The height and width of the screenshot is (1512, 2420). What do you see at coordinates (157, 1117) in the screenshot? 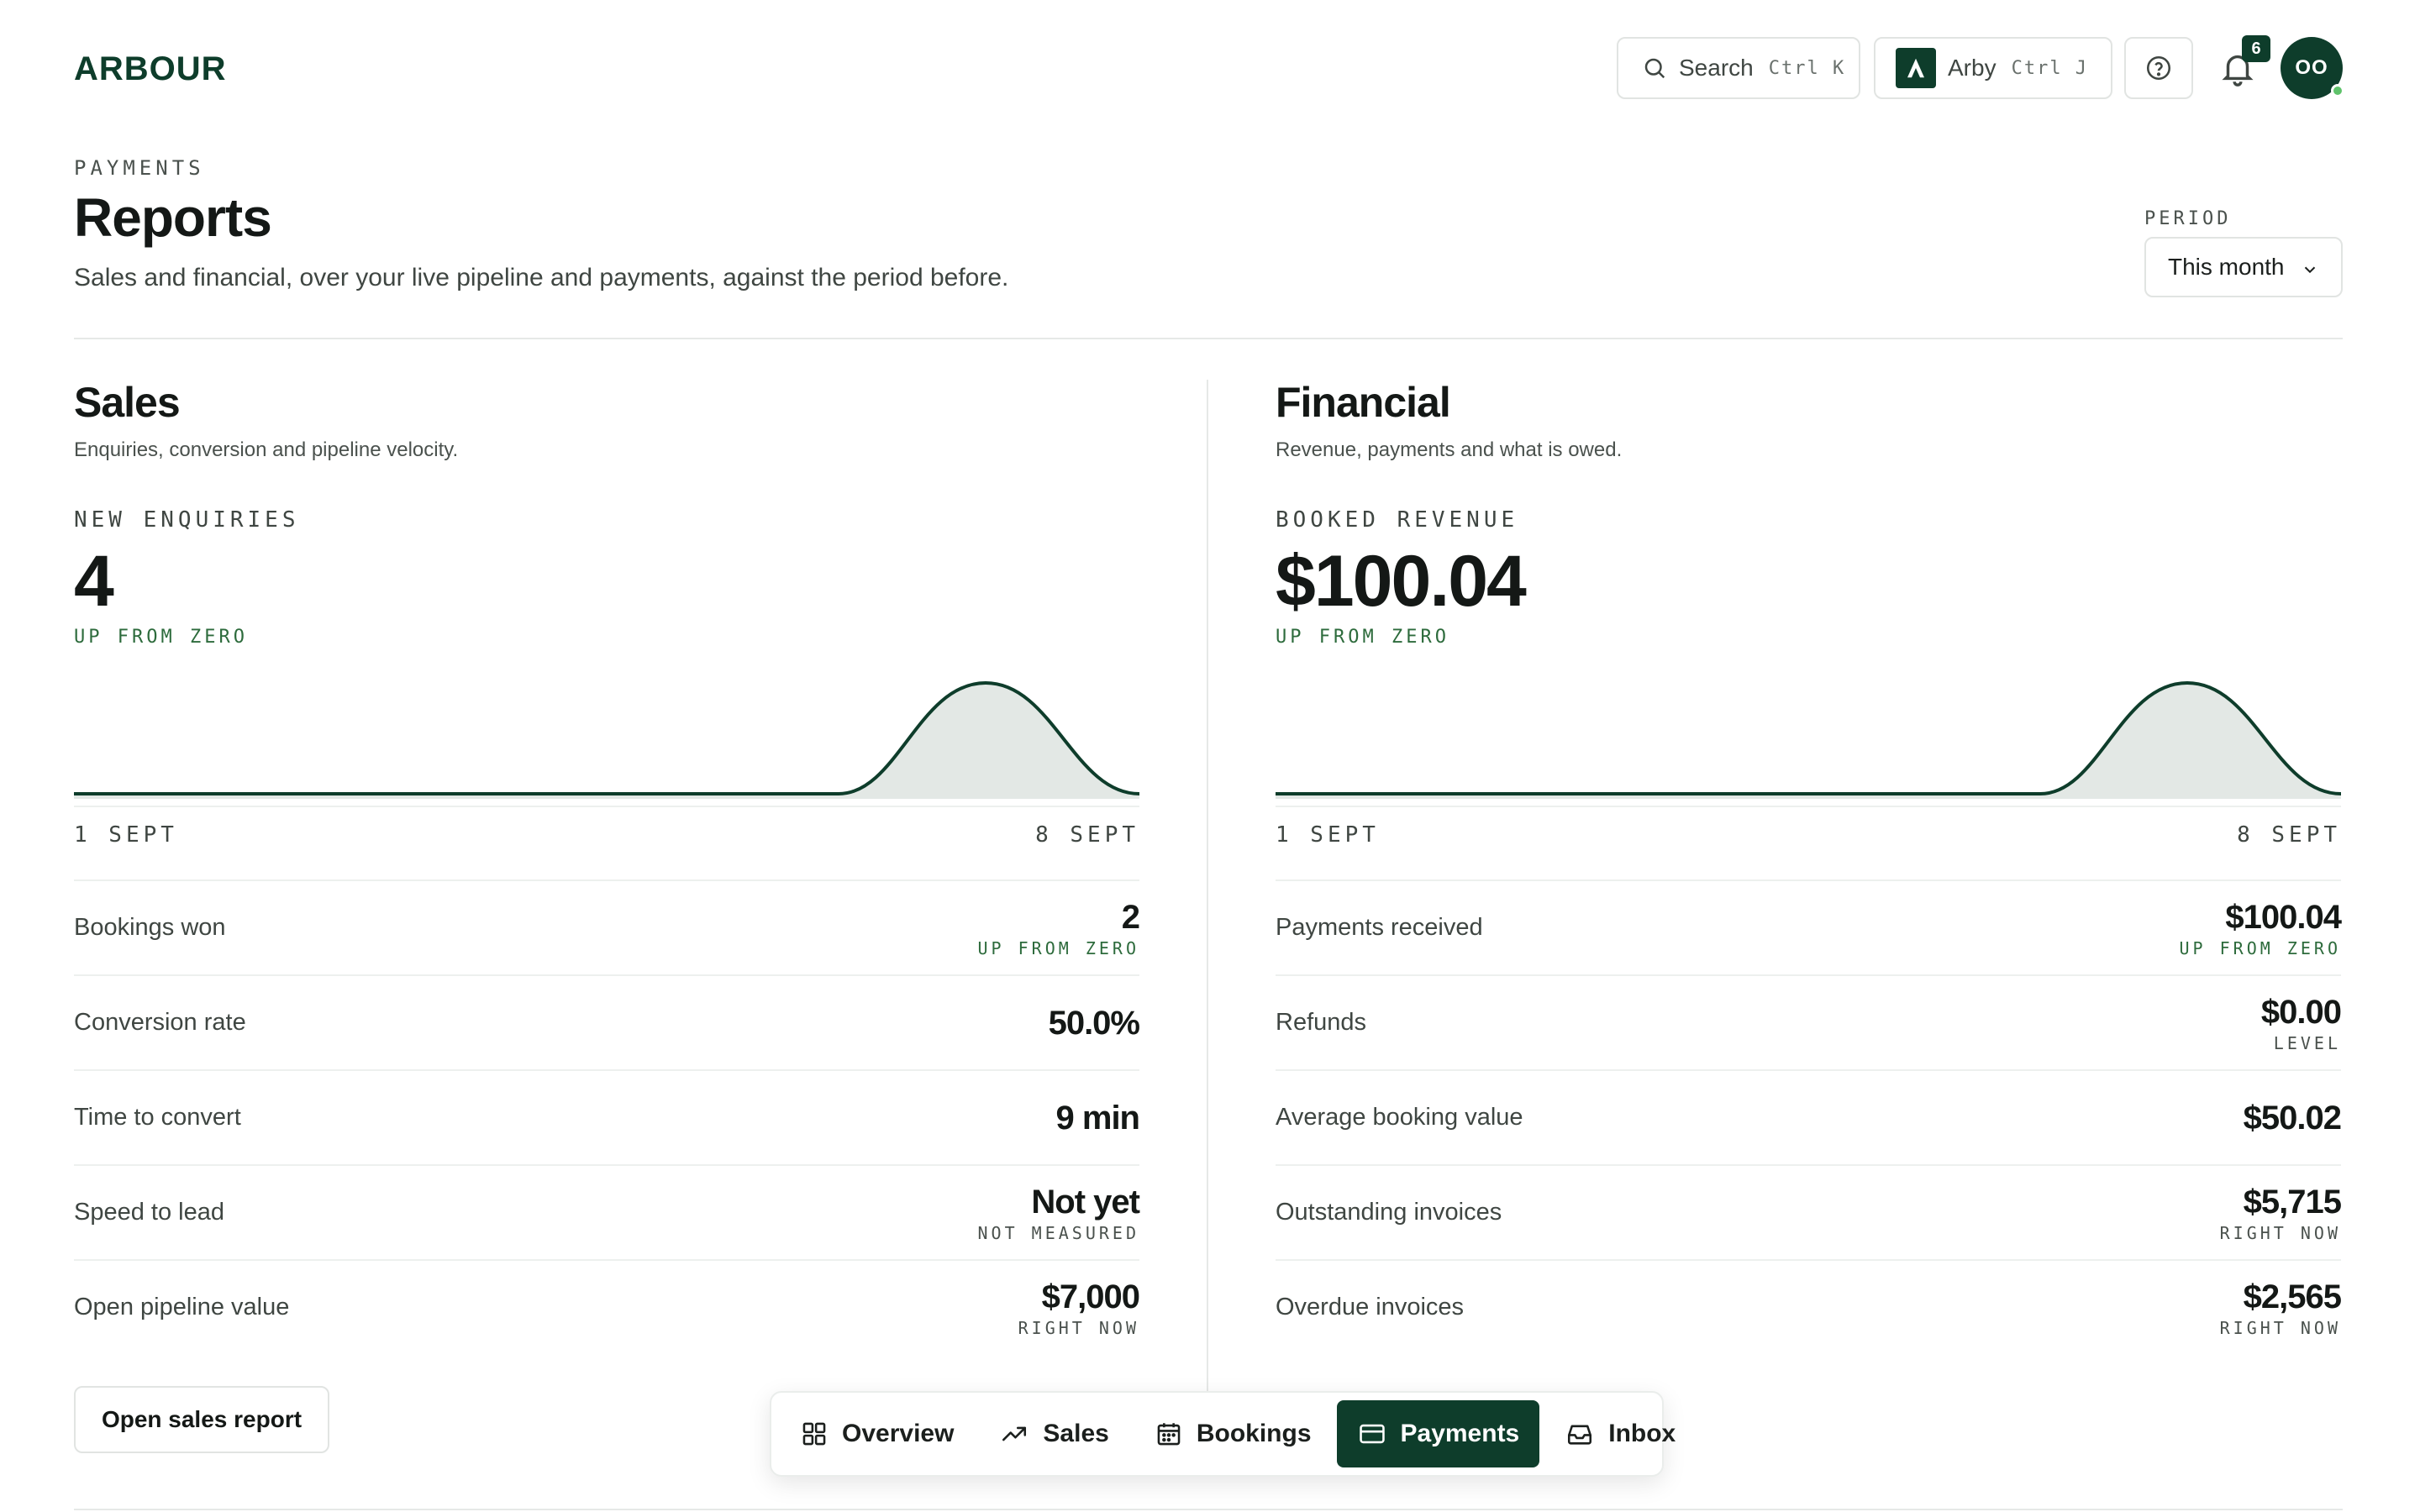
I see `metric-label: Time to convert` at bounding box center [157, 1117].